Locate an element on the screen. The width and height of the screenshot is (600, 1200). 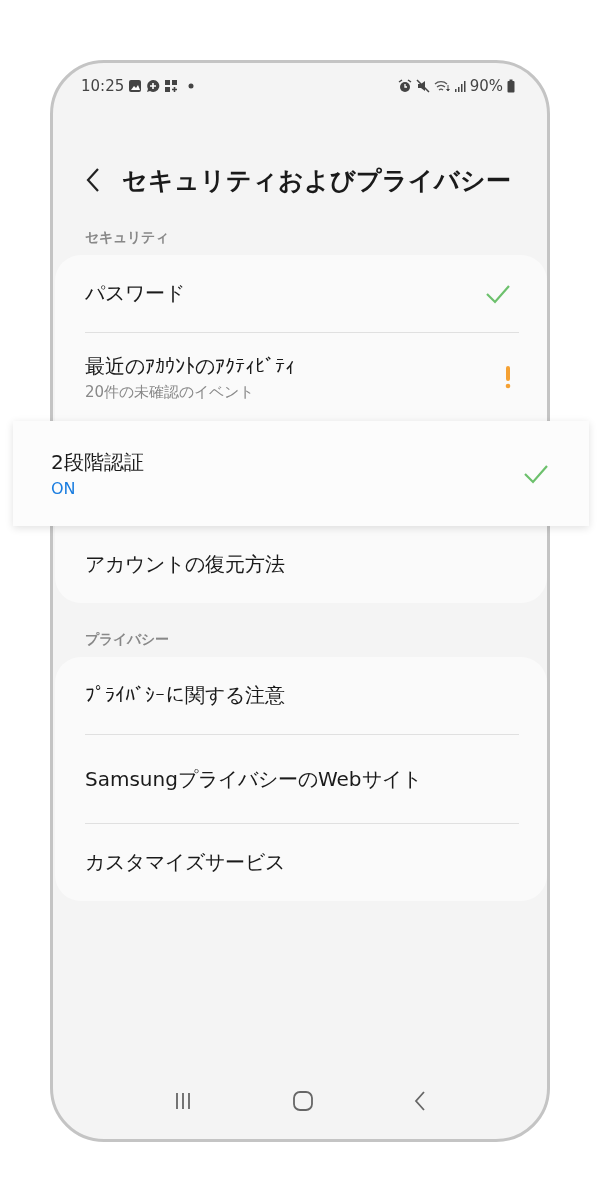
section-header: セキュリティ is located at coordinates (127, 237).